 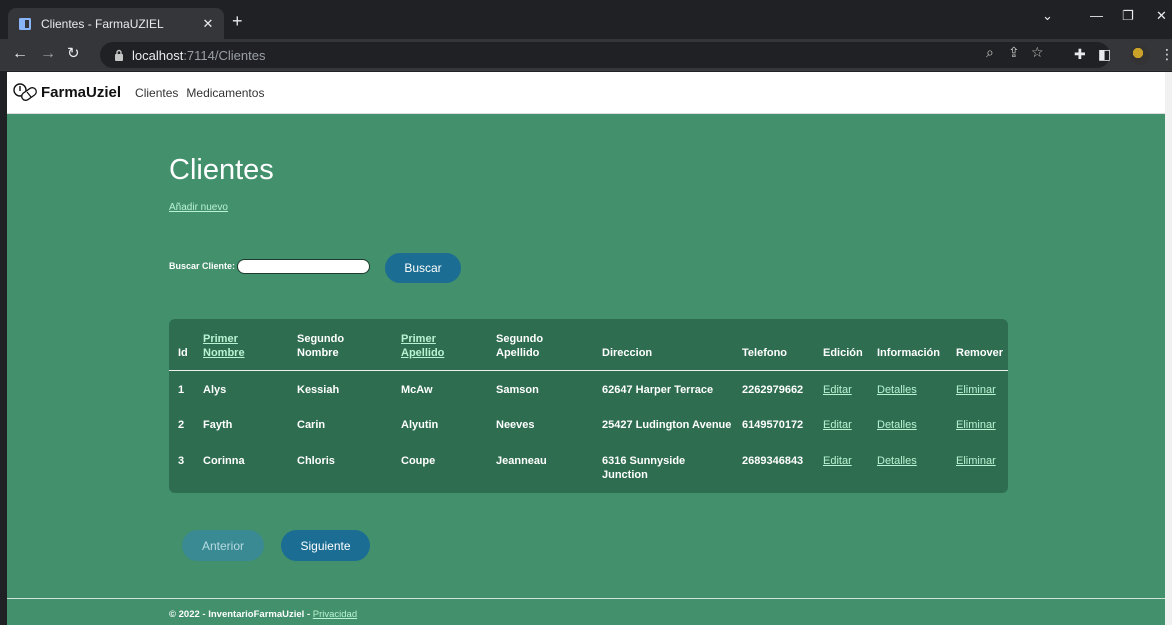 What do you see at coordinates (158, 55) in the screenshot?
I see `url-host: localhost` at bounding box center [158, 55].